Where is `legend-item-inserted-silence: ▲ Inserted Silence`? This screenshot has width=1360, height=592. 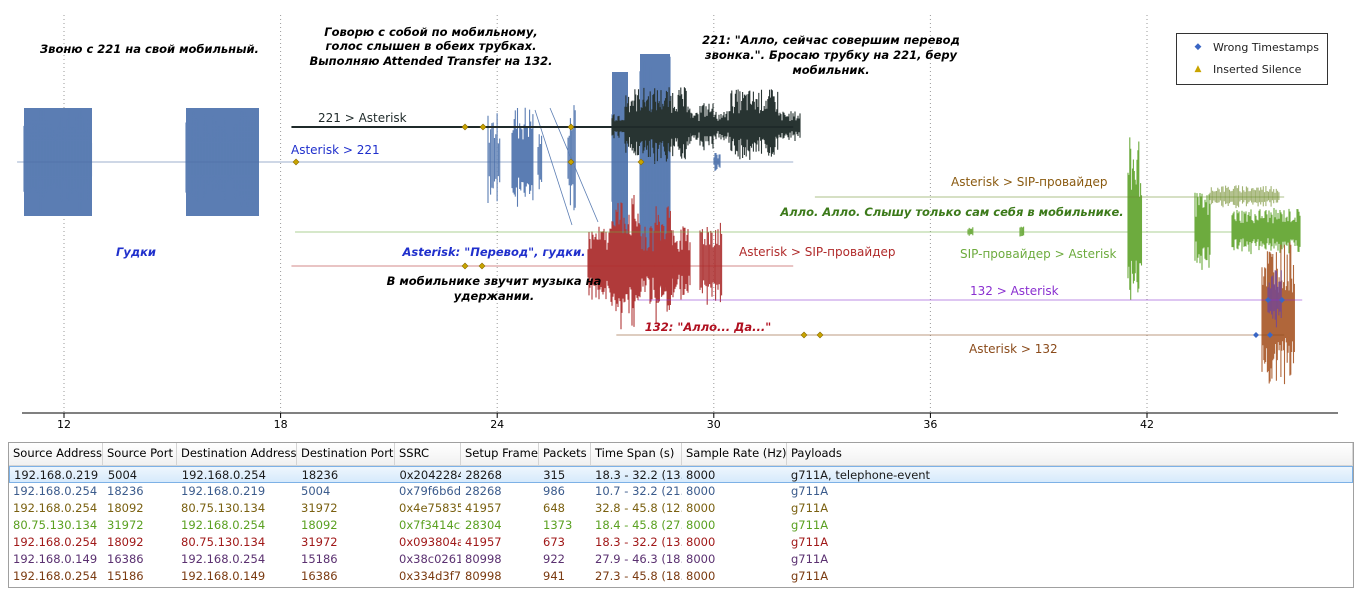 legend-item-inserted-silence: ▲ Inserted Silence is located at coordinates (1244, 69).